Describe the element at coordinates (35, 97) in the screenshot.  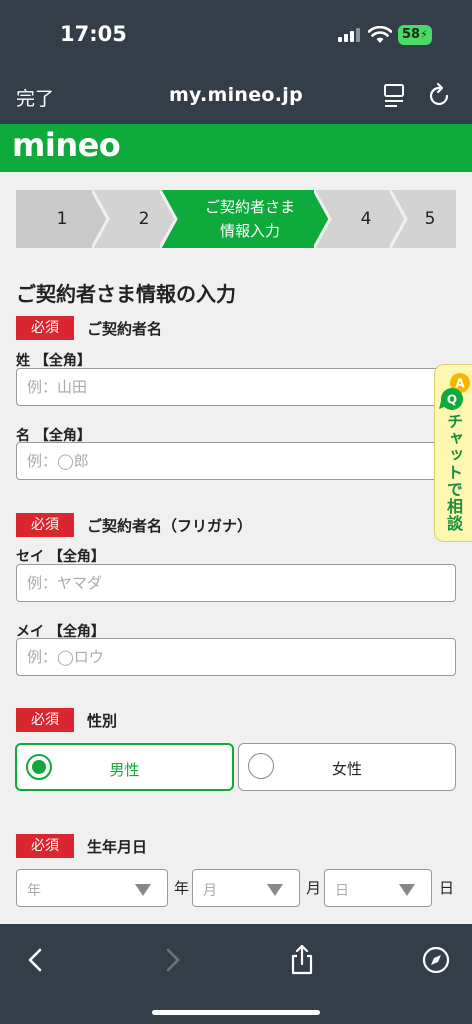
I see `done-button: 完了` at that location.